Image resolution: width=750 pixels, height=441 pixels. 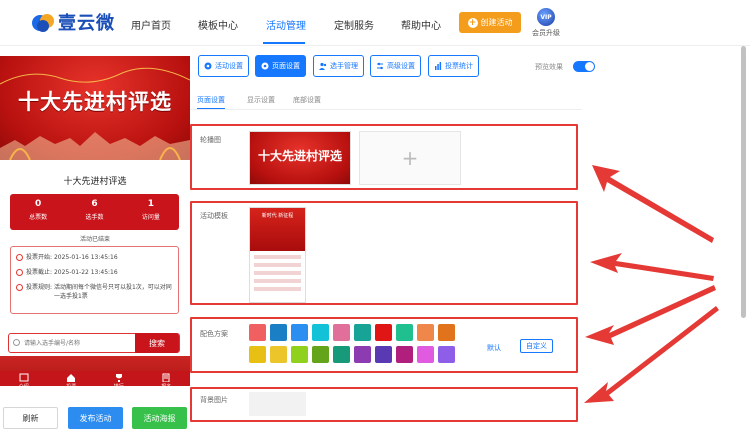 What do you see at coordinates (395, 66) in the screenshot?
I see `advanced-settings-button: 高级设置` at bounding box center [395, 66].